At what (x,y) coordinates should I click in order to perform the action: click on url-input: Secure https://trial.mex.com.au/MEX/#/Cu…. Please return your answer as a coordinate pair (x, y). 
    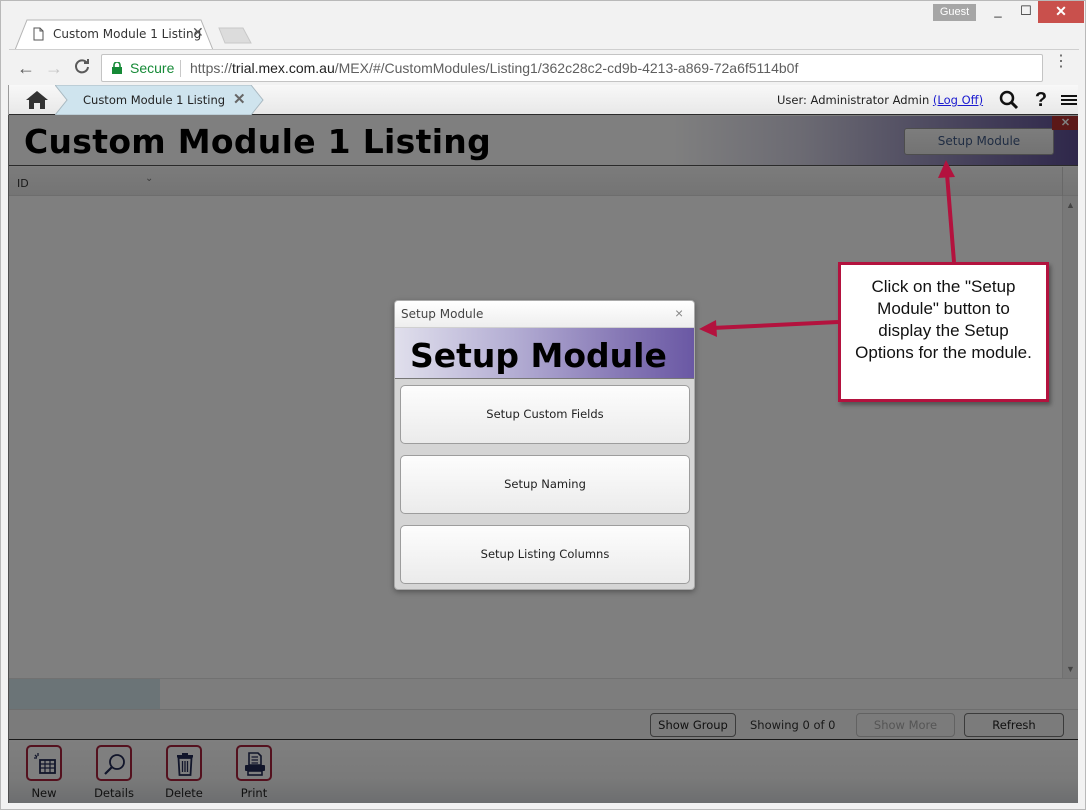
    Looking at the image, I should click on (572, 68).